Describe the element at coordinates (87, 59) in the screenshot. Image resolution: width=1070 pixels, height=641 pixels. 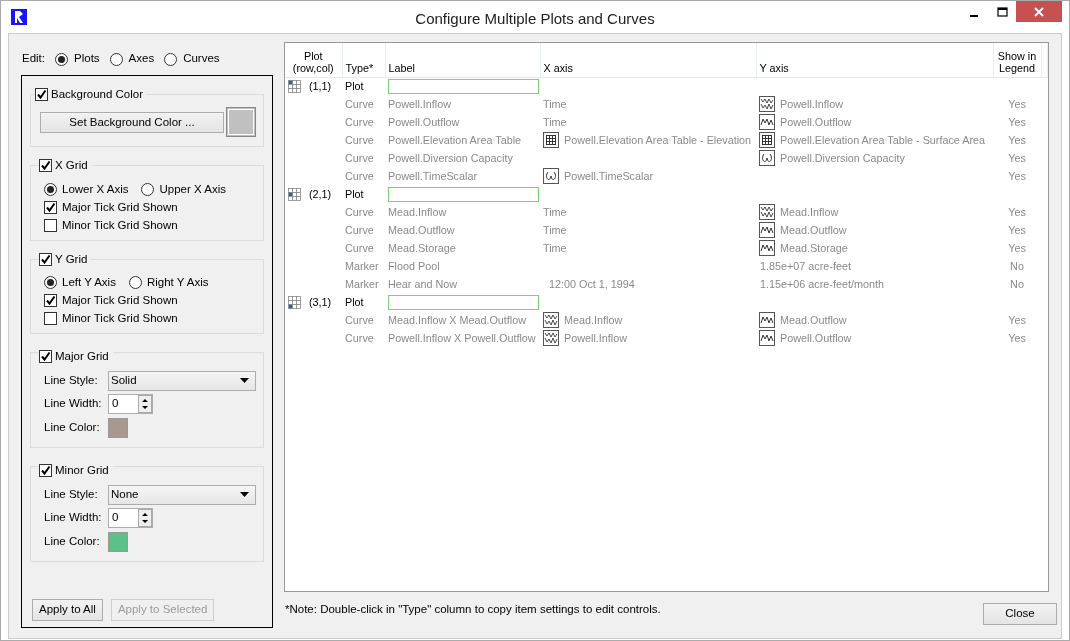
I see `radio-label: Plots` at that location.